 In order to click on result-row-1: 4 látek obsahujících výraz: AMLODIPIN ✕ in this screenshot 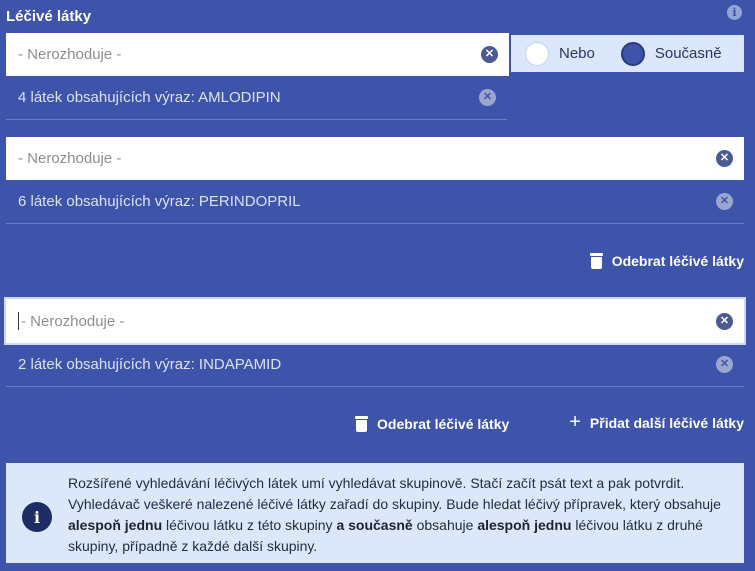, I will do `click(256, 98)`.